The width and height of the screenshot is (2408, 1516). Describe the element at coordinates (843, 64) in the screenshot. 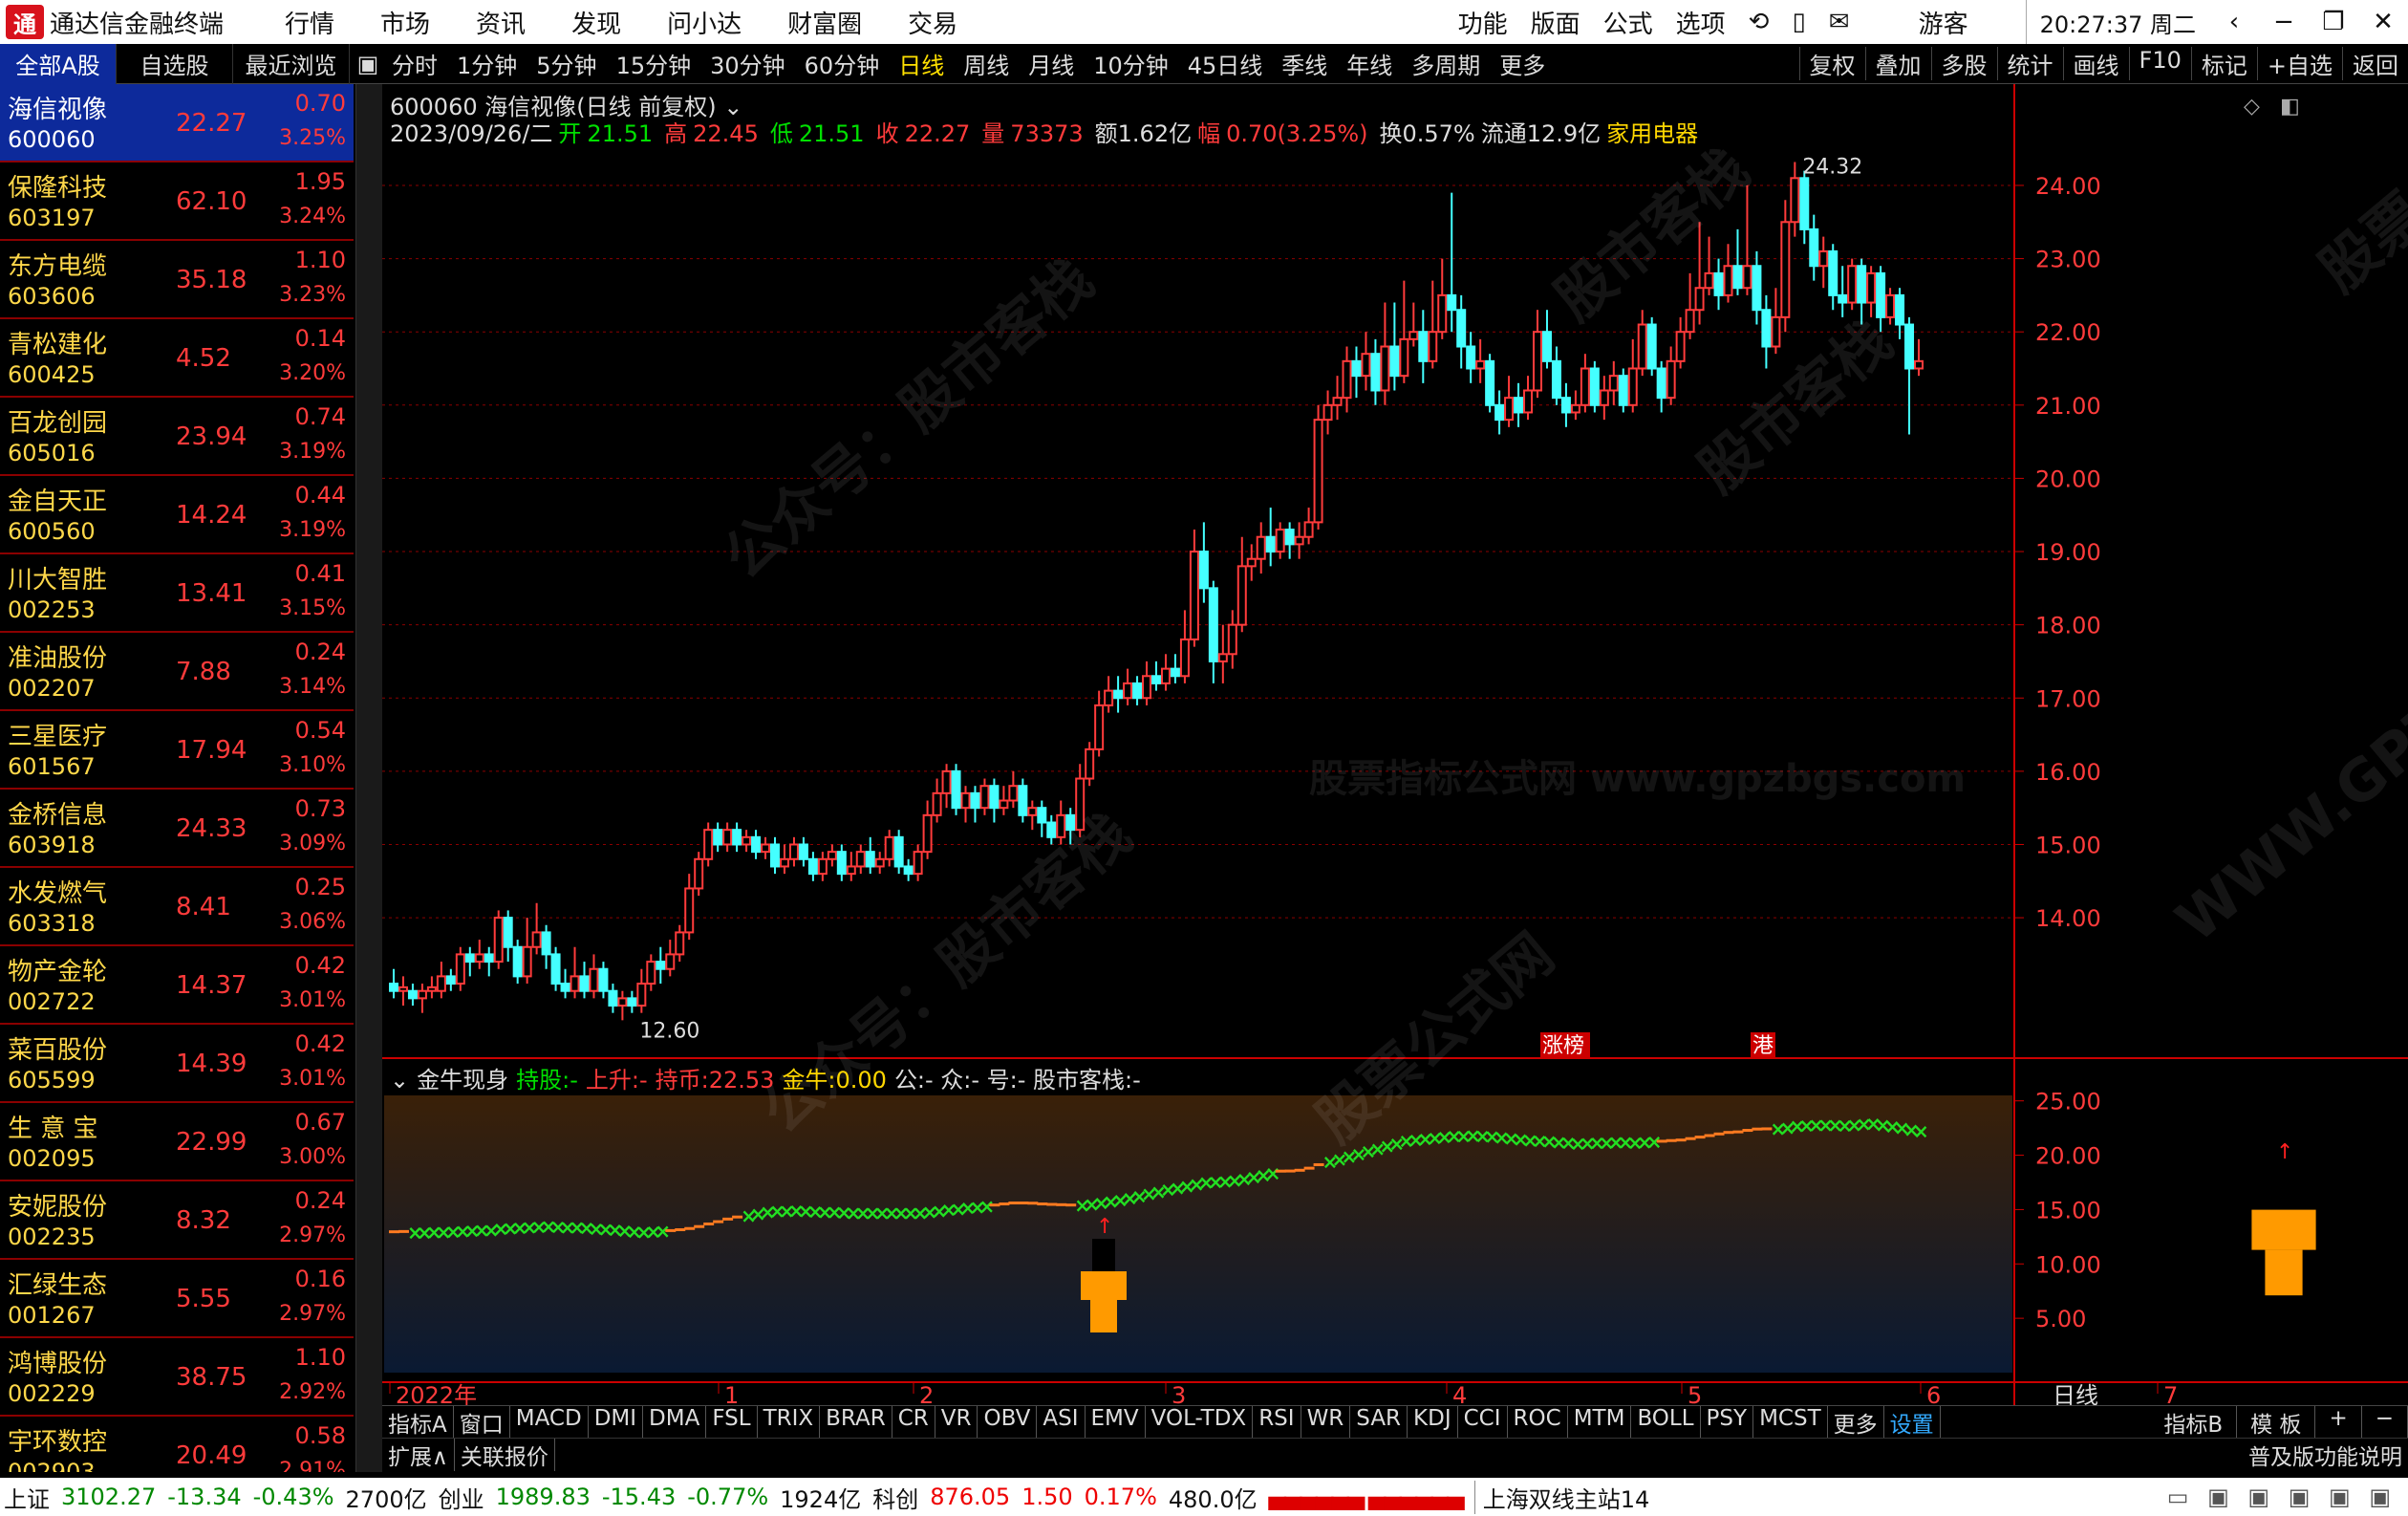

I see `period-tab-5: 60分钟` at that location.